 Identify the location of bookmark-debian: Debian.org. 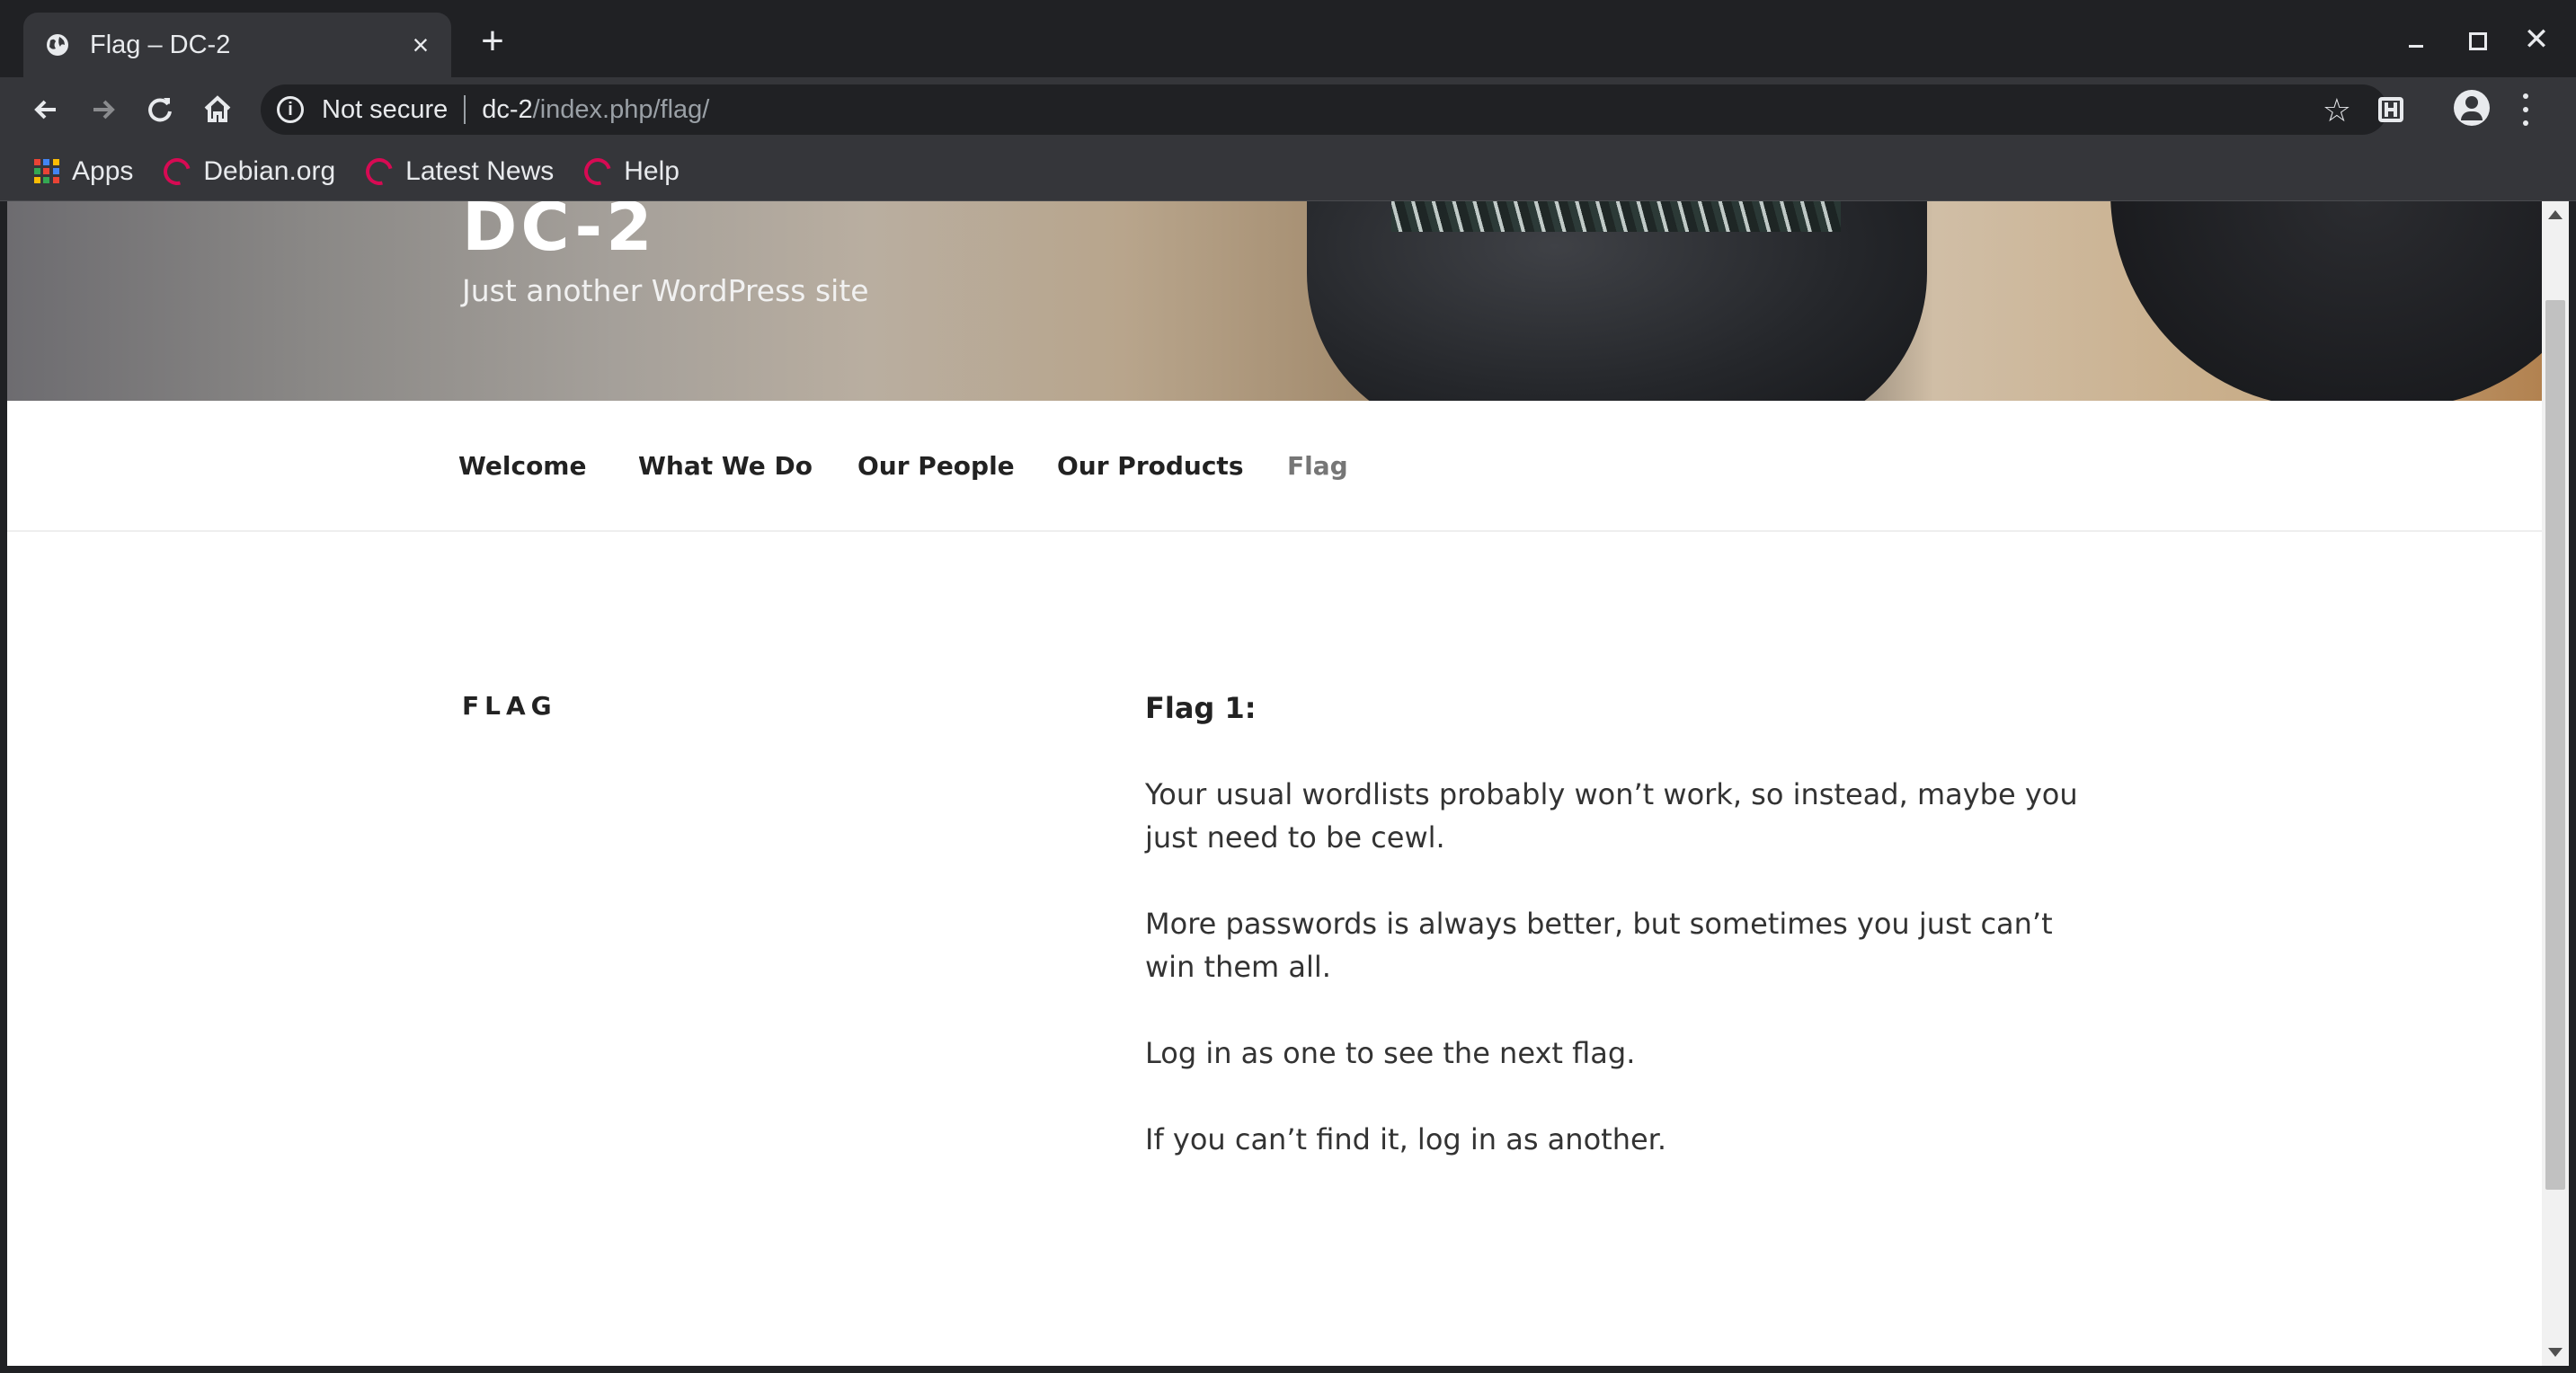
(247, 172).